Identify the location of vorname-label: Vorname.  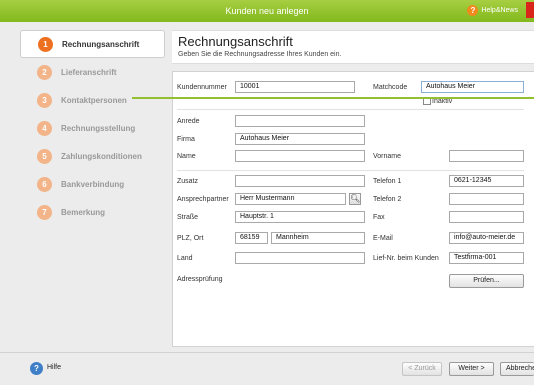
(387, 156).